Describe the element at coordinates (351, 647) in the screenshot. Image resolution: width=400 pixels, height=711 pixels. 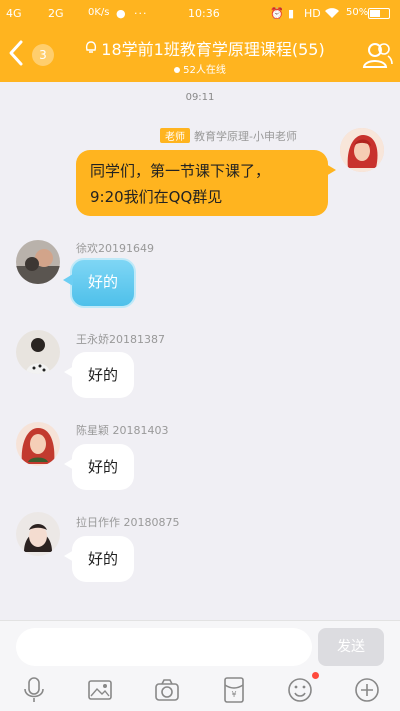
I see `send-button: 发送` at that location.